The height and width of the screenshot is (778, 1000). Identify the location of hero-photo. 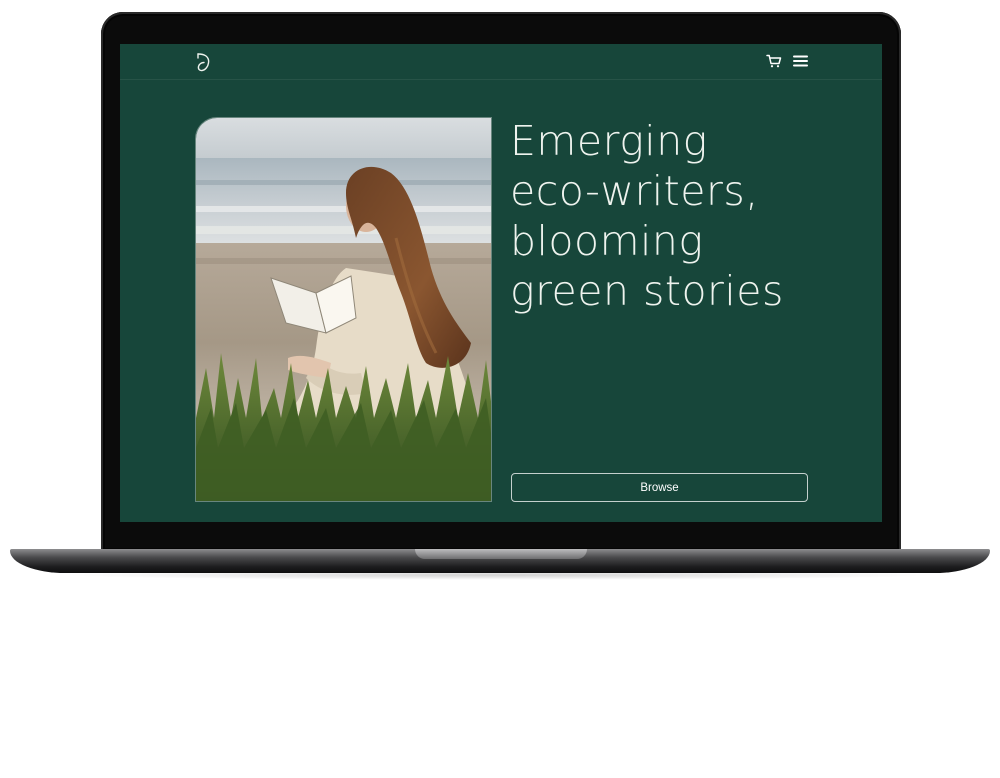
(343, 309).